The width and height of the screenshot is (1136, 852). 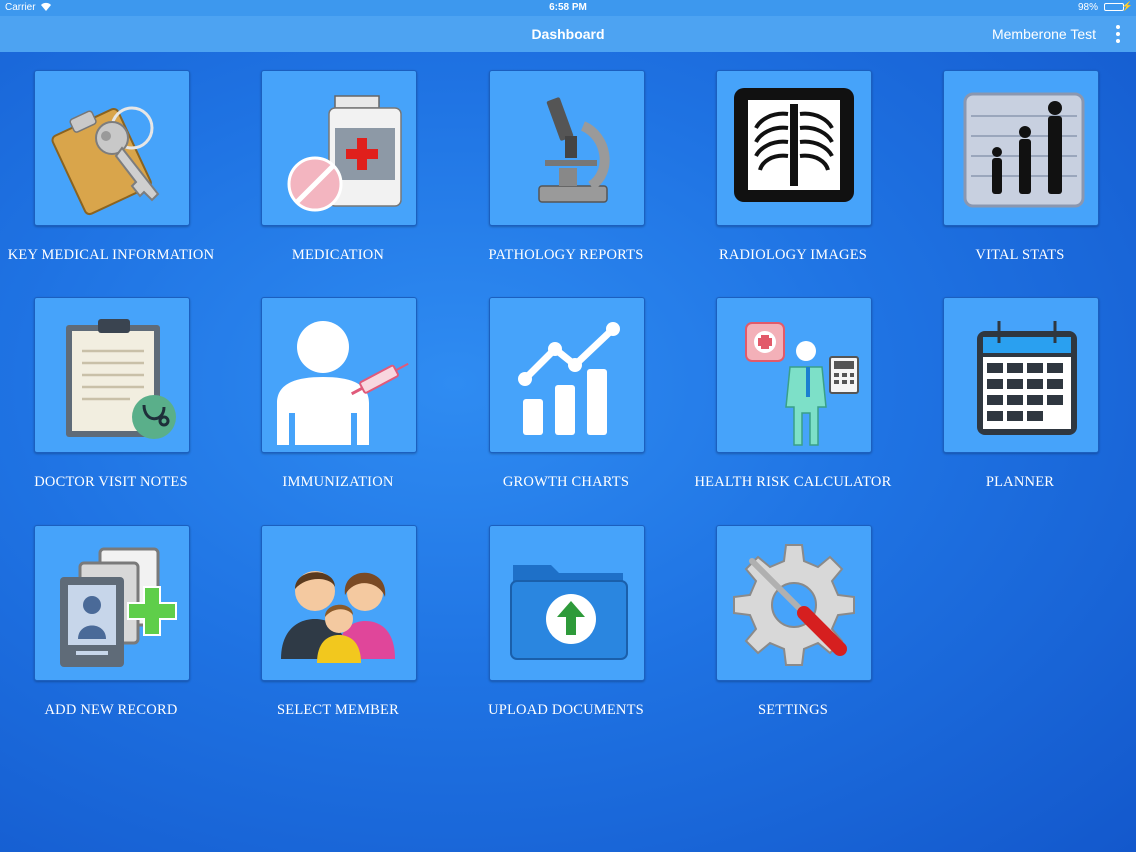 I want to click on battery-percent: 98%, so click(x=1087, y=7).